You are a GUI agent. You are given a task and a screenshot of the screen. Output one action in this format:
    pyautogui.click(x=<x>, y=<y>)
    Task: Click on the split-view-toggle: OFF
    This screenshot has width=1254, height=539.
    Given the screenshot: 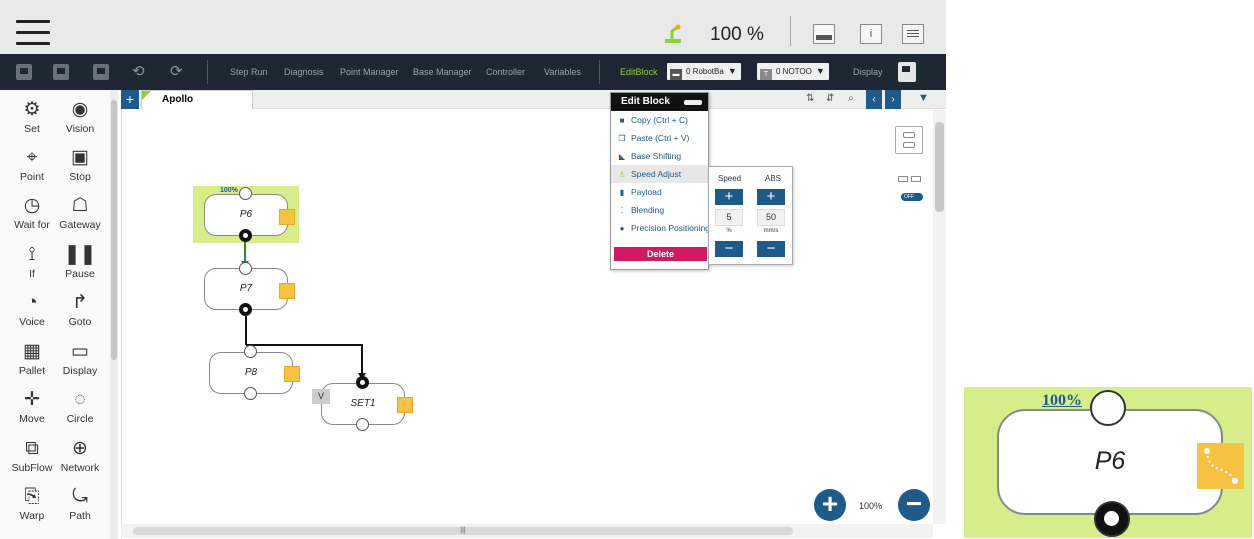 What is the action you would take?
    pyautogui.click(x=912, y=197)
    